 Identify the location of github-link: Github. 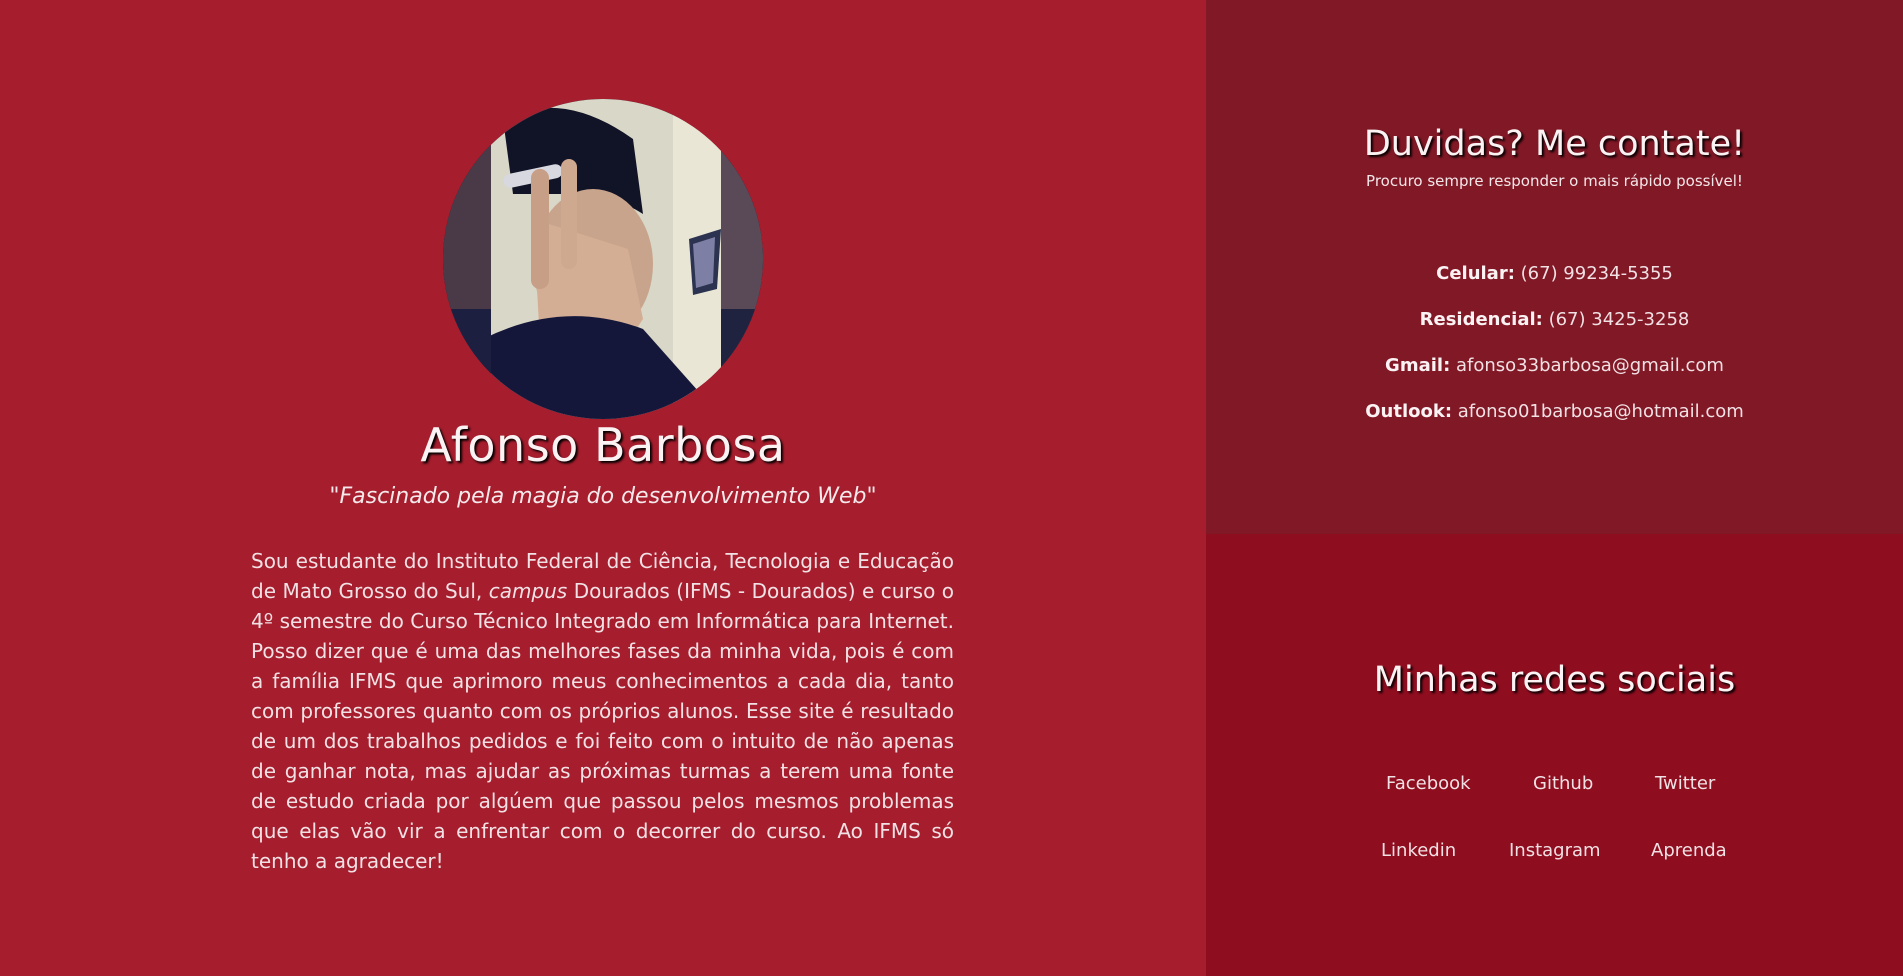
(1563, 783).